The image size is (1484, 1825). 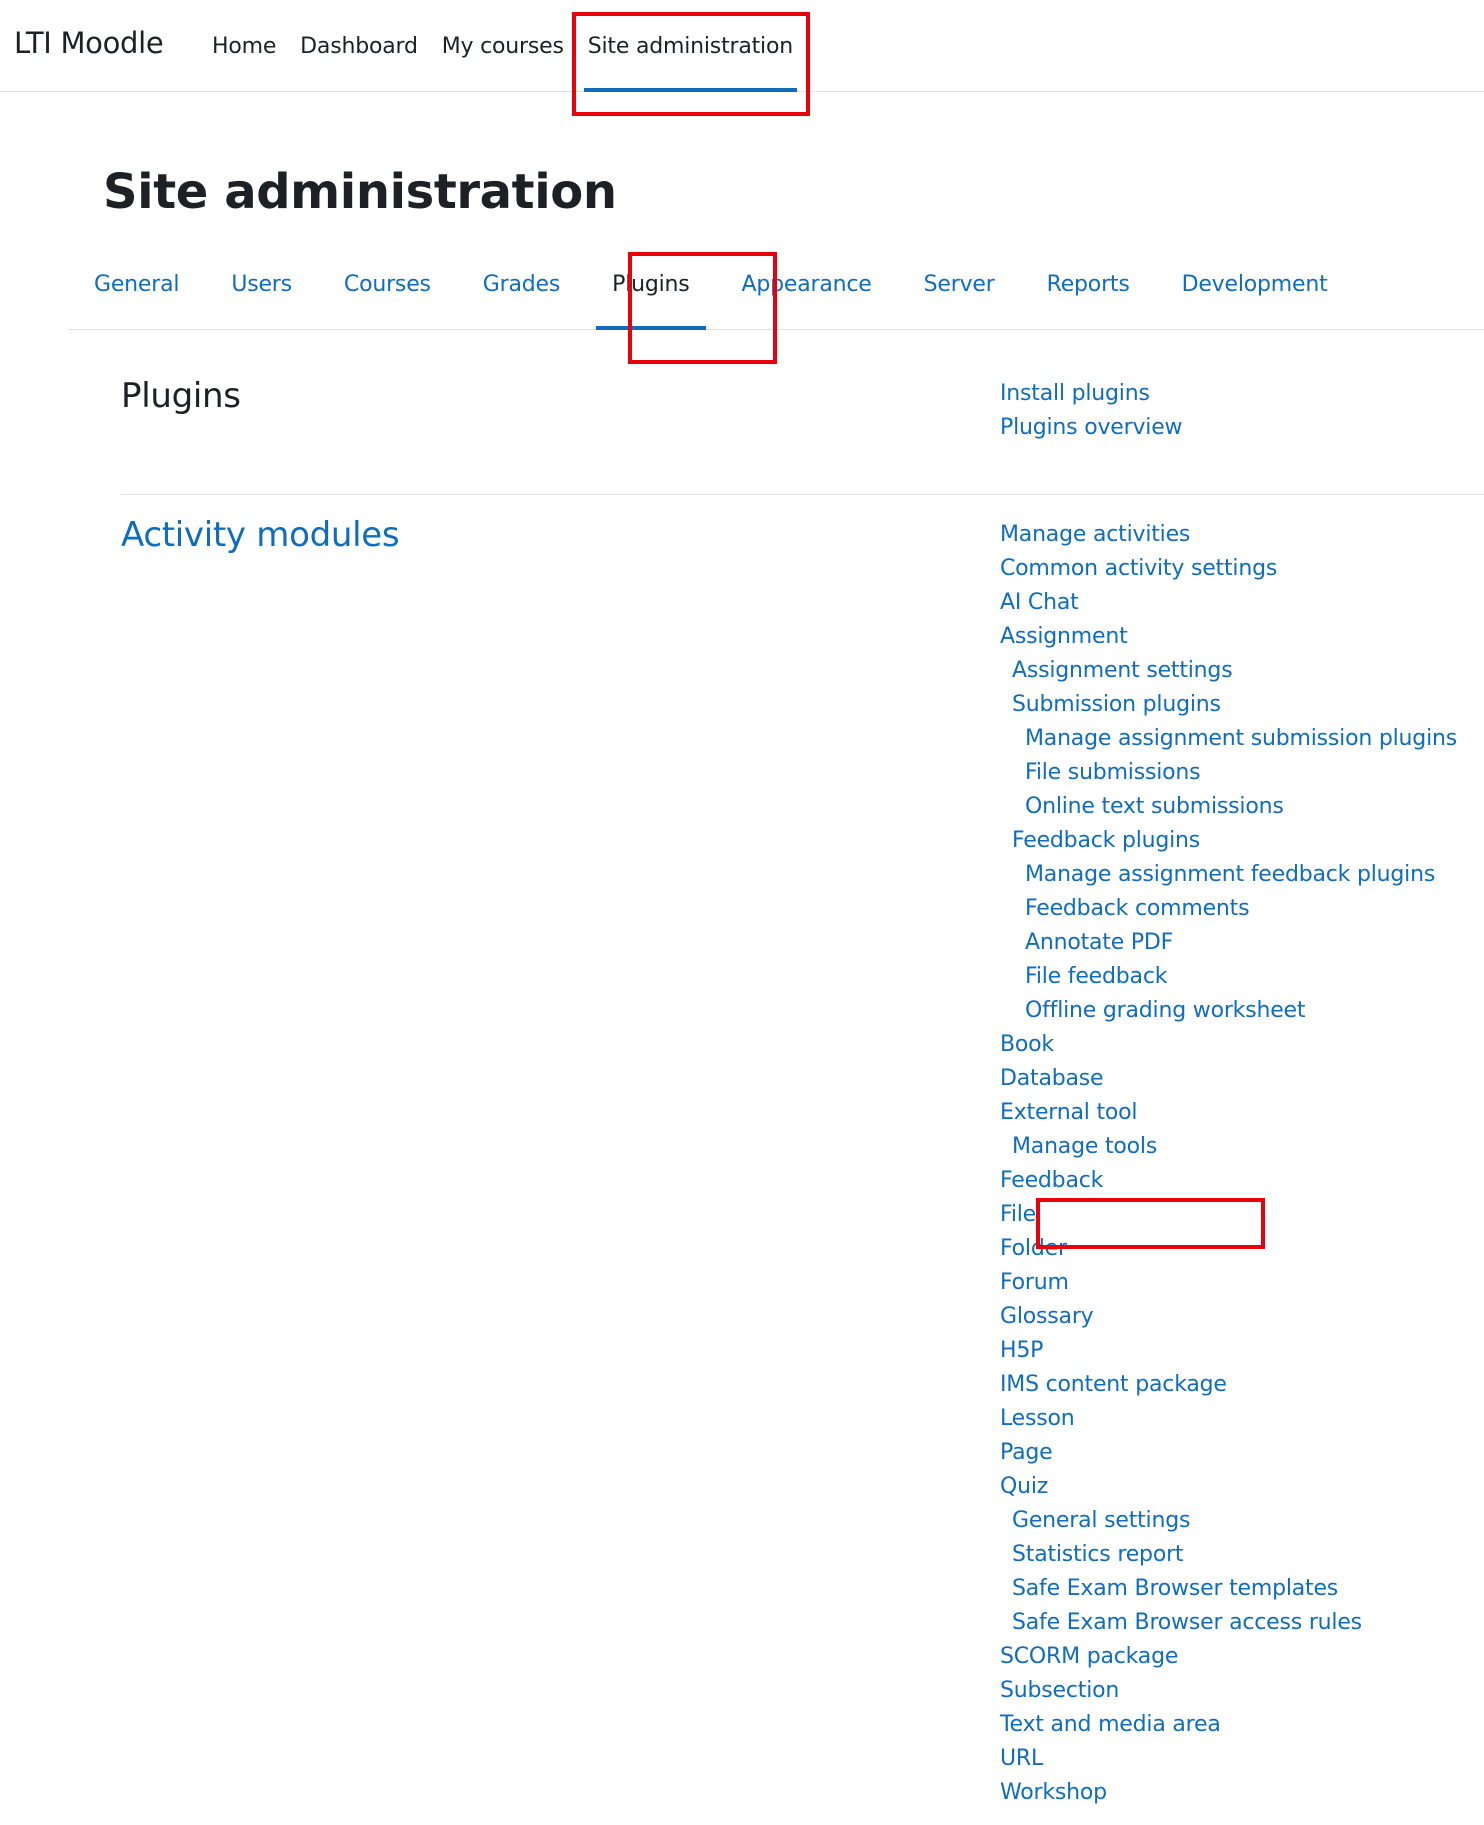 I want to click on link-manage-tools: Manage tools, so click(x=1228, y=1147).